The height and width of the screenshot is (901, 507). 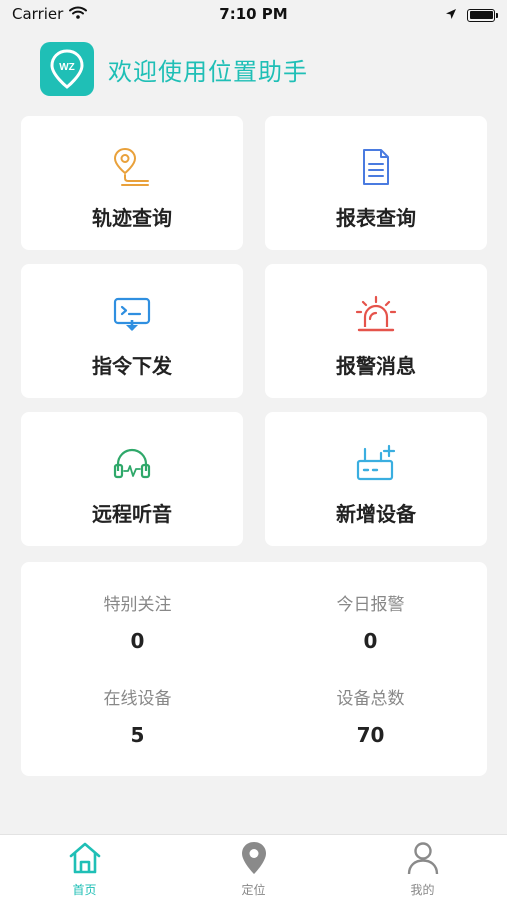 What do you see at coordinates (208, 71) in the screenshot?
I see `page-title: 欢迎使用位置助手` at bounding box center [208, 71].